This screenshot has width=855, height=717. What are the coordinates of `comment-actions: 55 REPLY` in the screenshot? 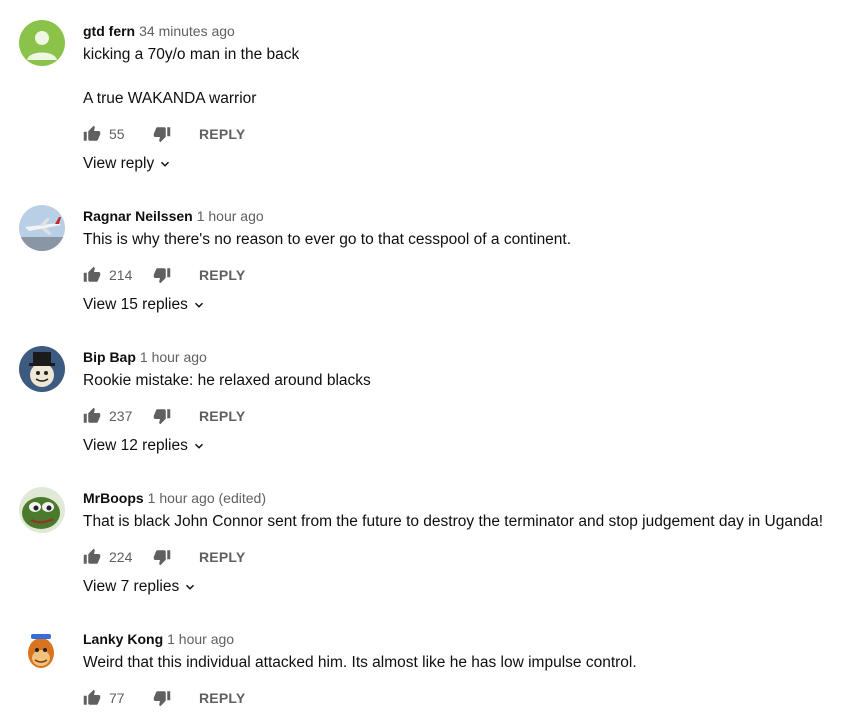 It's located at (164, 134).